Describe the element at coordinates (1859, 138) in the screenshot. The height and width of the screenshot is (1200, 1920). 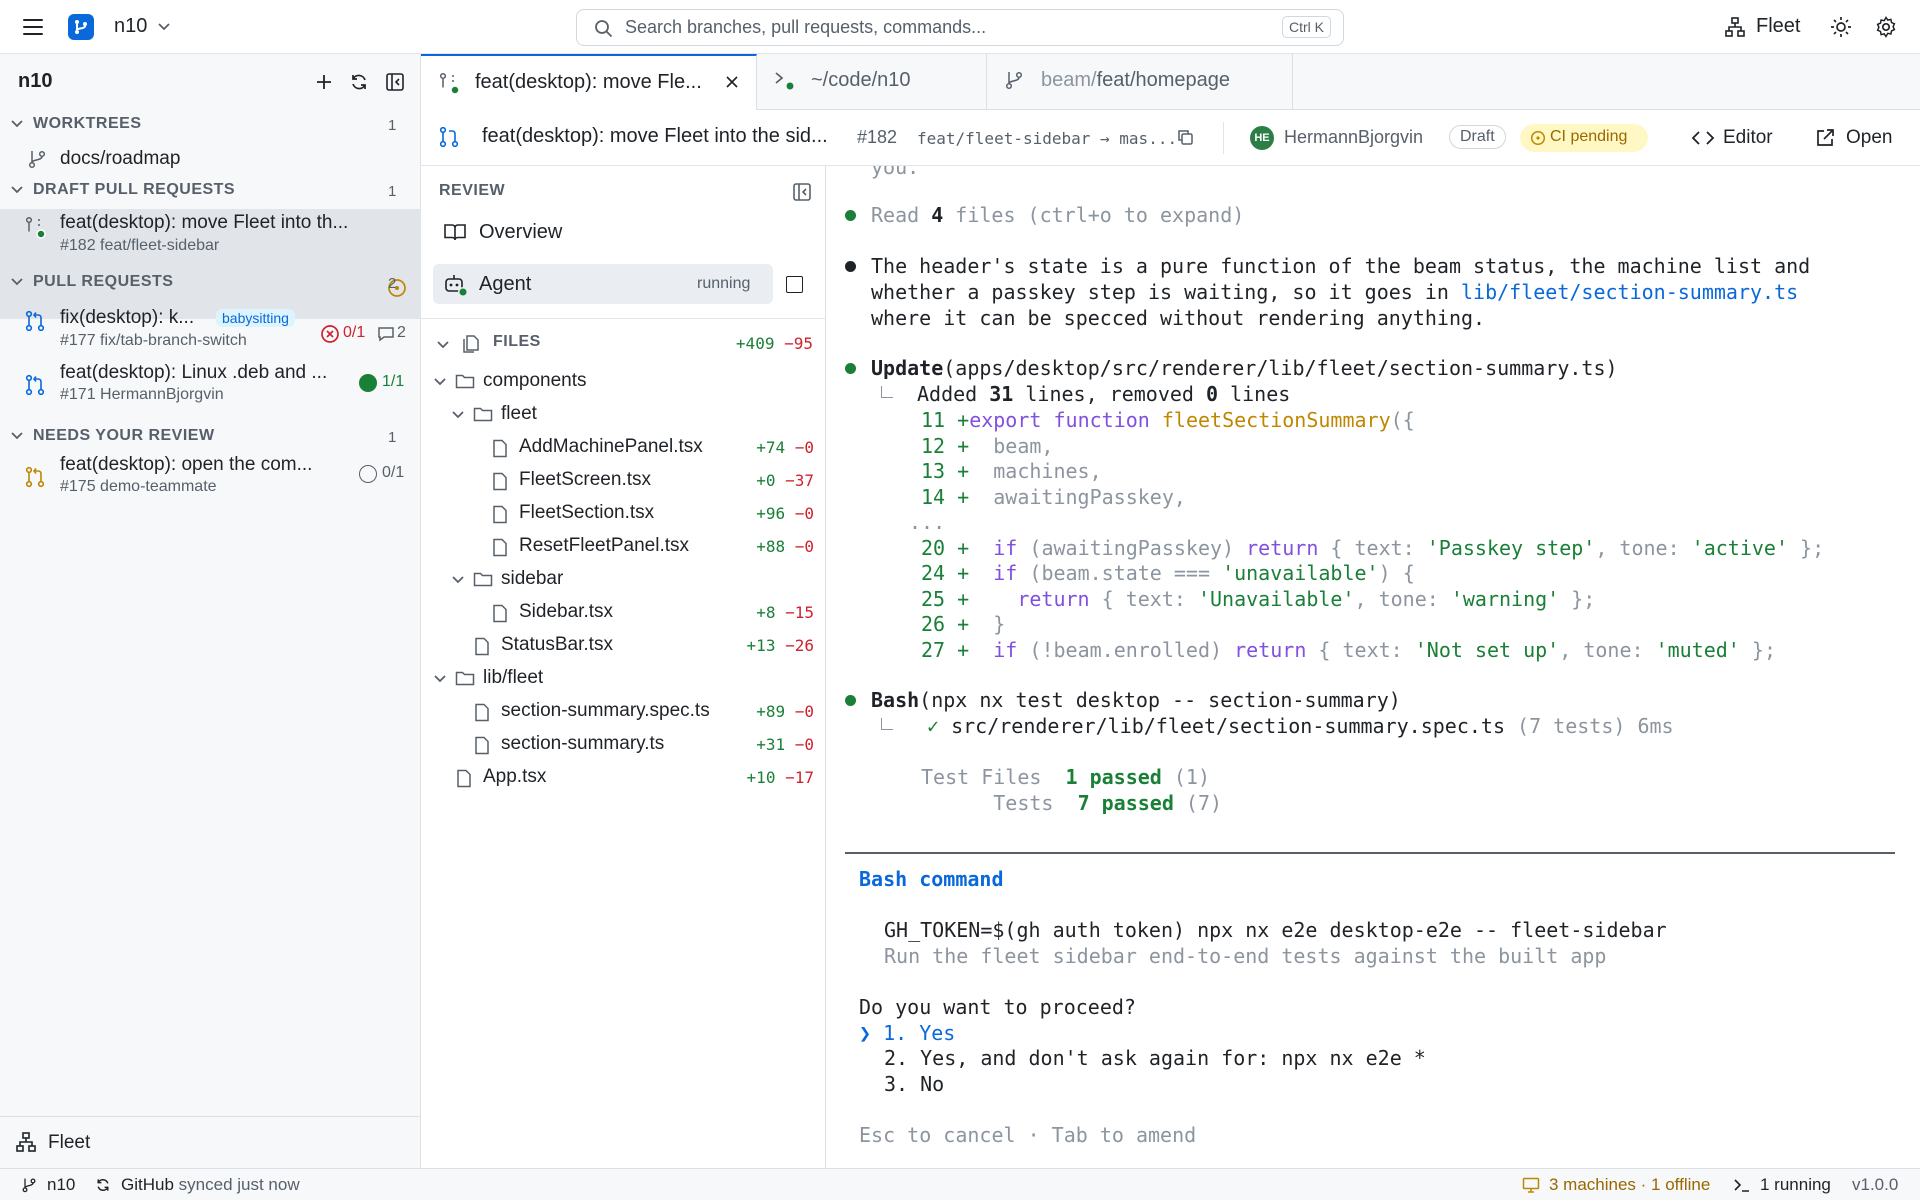
I see `open-external-button: Open` at that location.